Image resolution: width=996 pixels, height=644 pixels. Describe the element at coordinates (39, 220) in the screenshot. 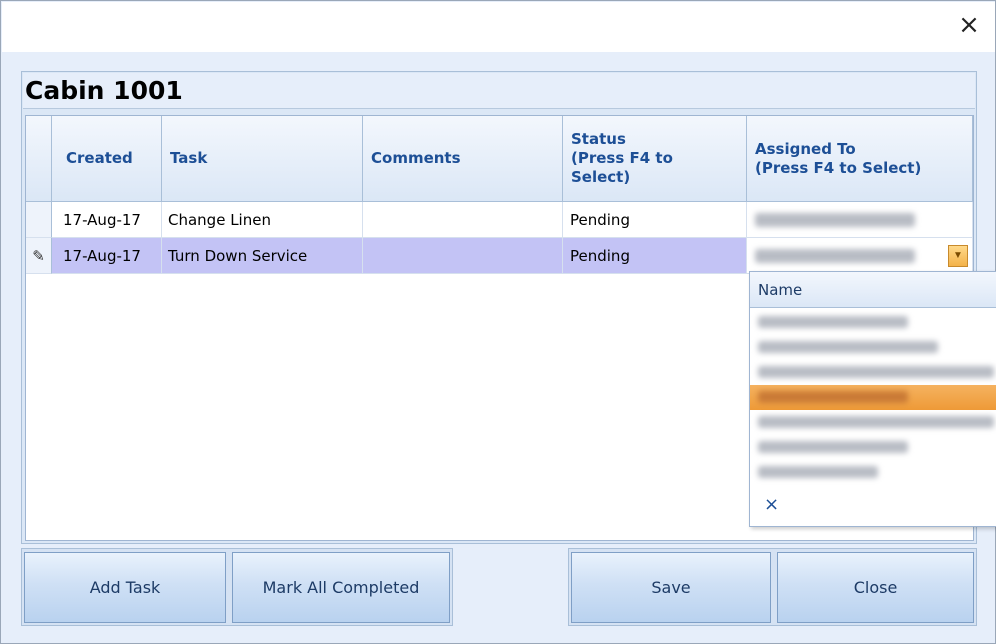

I see `row-indicator` at that location.